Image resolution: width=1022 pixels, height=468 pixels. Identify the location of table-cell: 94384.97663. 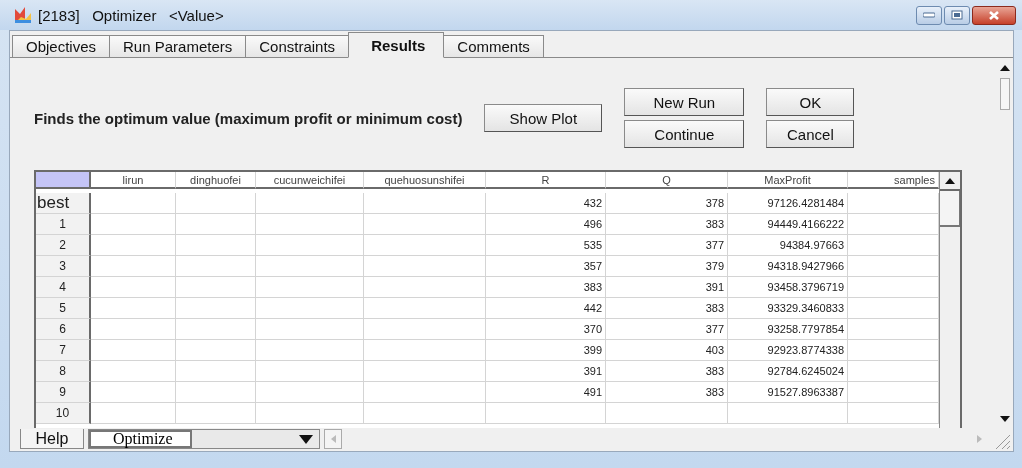
(788, 245).